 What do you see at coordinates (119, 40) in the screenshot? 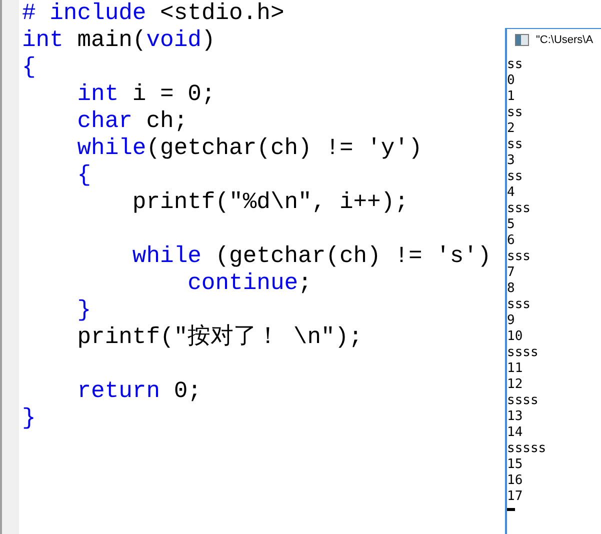
I see `code-line: int main(void)` at bounding box center [119, 40].